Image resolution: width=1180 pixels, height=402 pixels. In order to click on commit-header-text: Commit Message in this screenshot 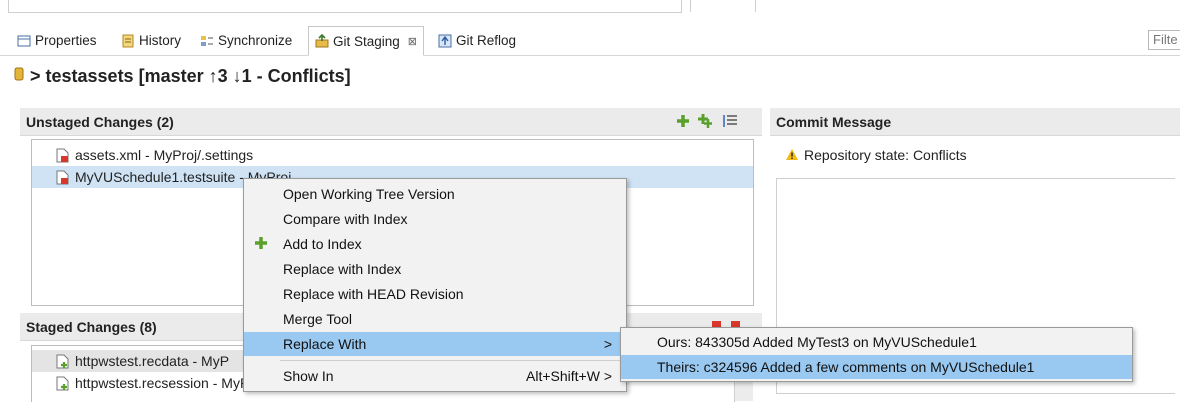, I will do `click(834, 121)`.